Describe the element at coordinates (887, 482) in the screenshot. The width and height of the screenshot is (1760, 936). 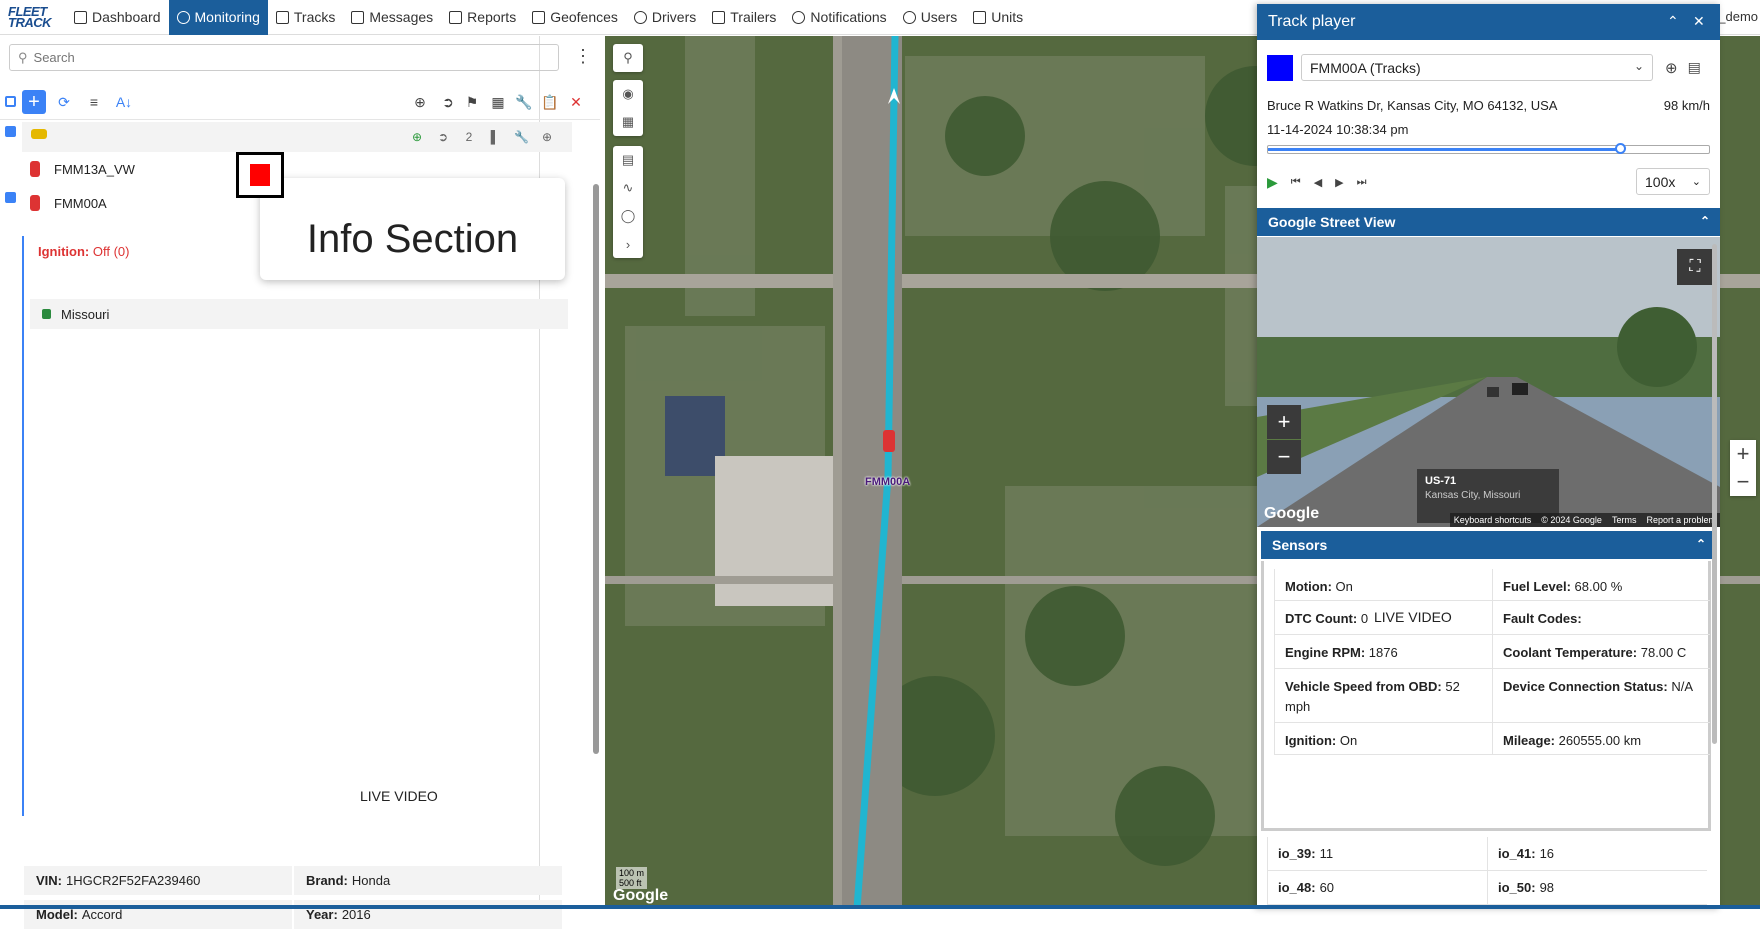
I see `vehicle-map-label: FMM00A` at that location.